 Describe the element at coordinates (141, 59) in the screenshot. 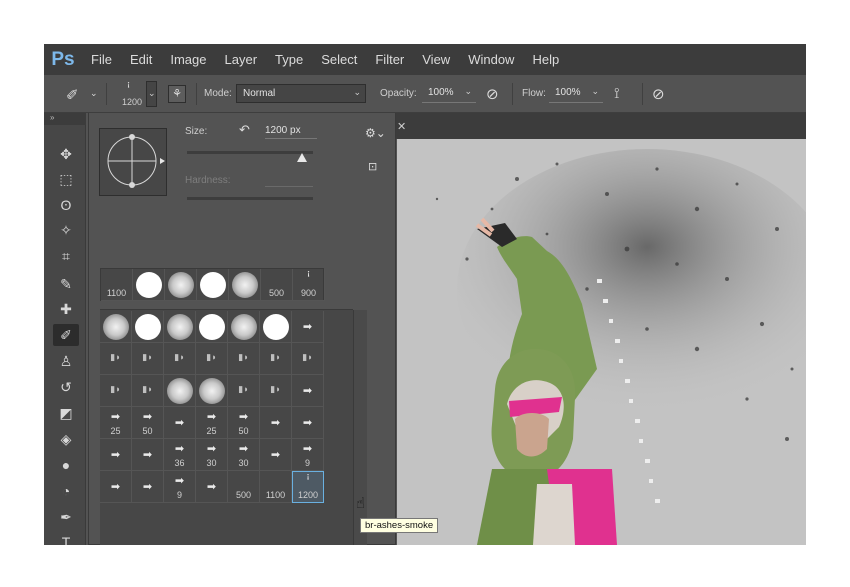

I see `menu-edit: Edit` at that location.